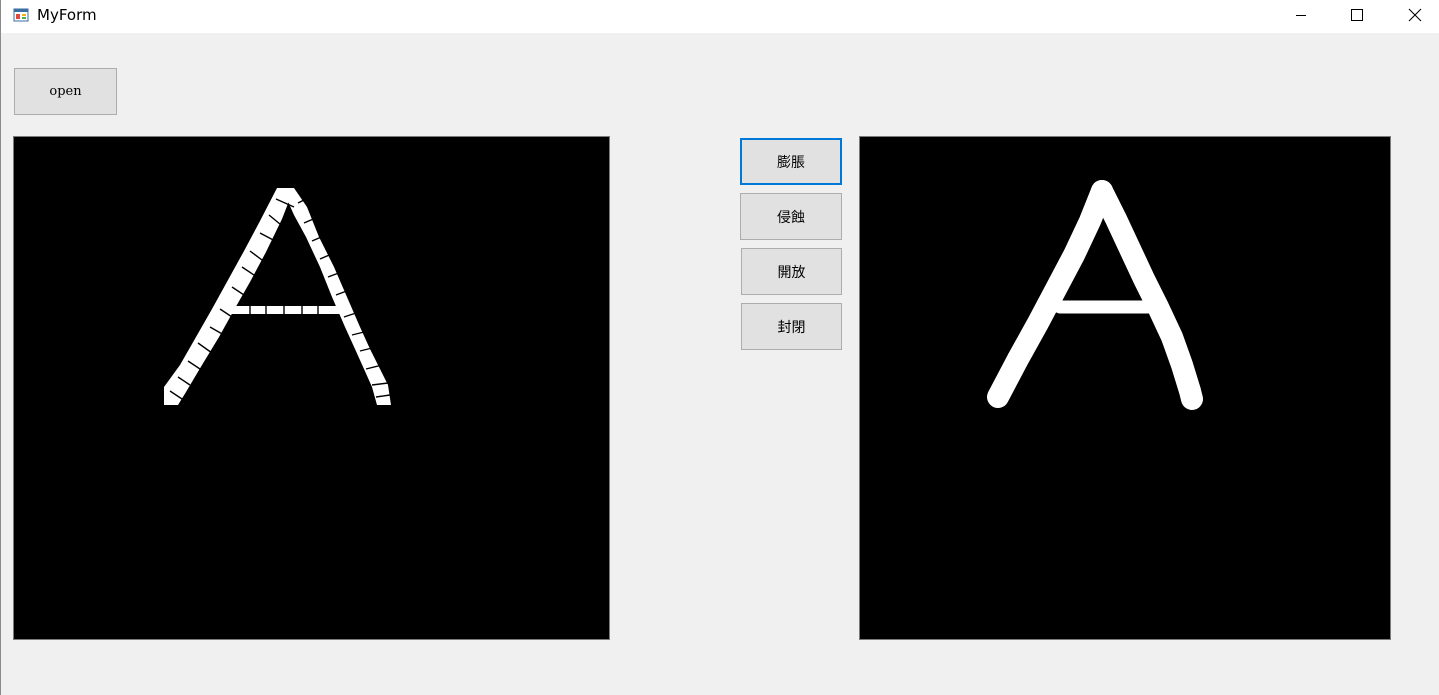  What do you see at coordinates (791, 326) in the screenshot?
I see `closing-button: 封閉` at bounding box center [791, 326].